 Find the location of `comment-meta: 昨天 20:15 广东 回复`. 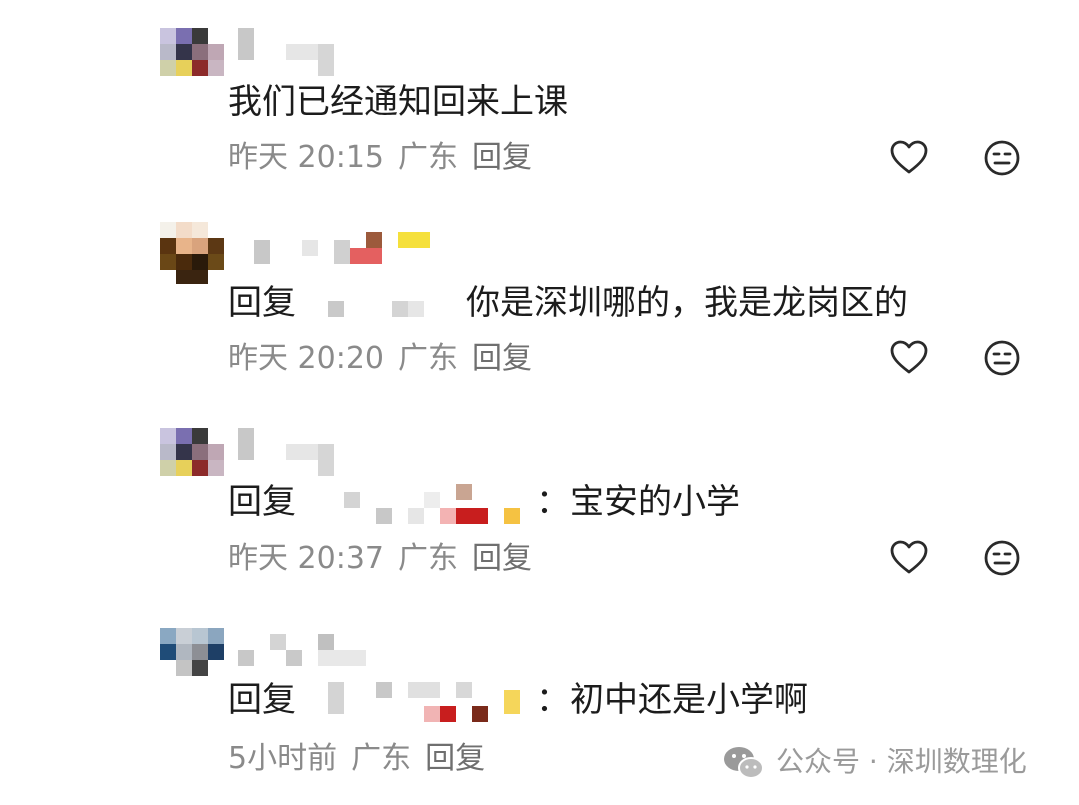

comment-meta: 昨天 20:15 广东 回复 is located at coordinates (387, 158).